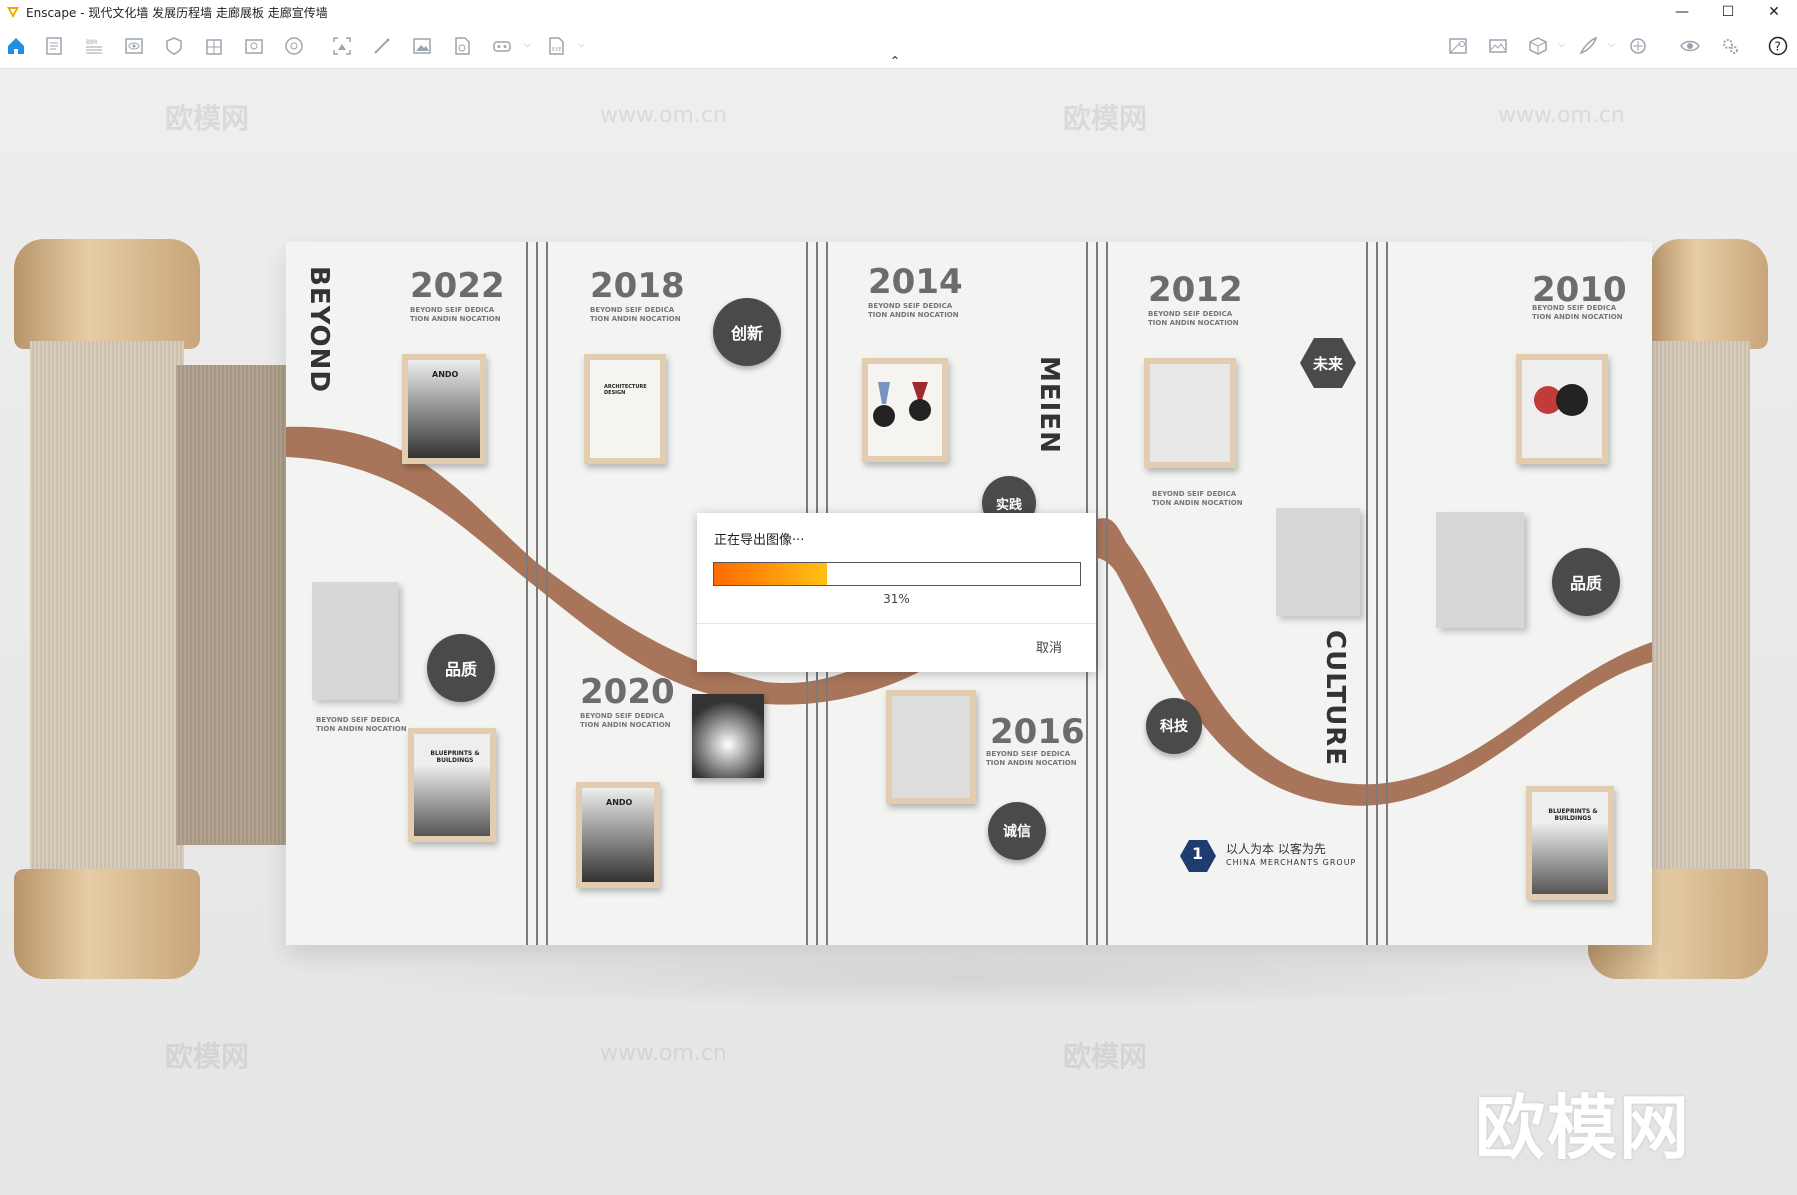 The width and height of the screenshot is (1797, 1195). What do you see at coordinates (107, 924) in the screenshot?
I see `scroll-bottom-knob-left` at bounding box center [107, 924].